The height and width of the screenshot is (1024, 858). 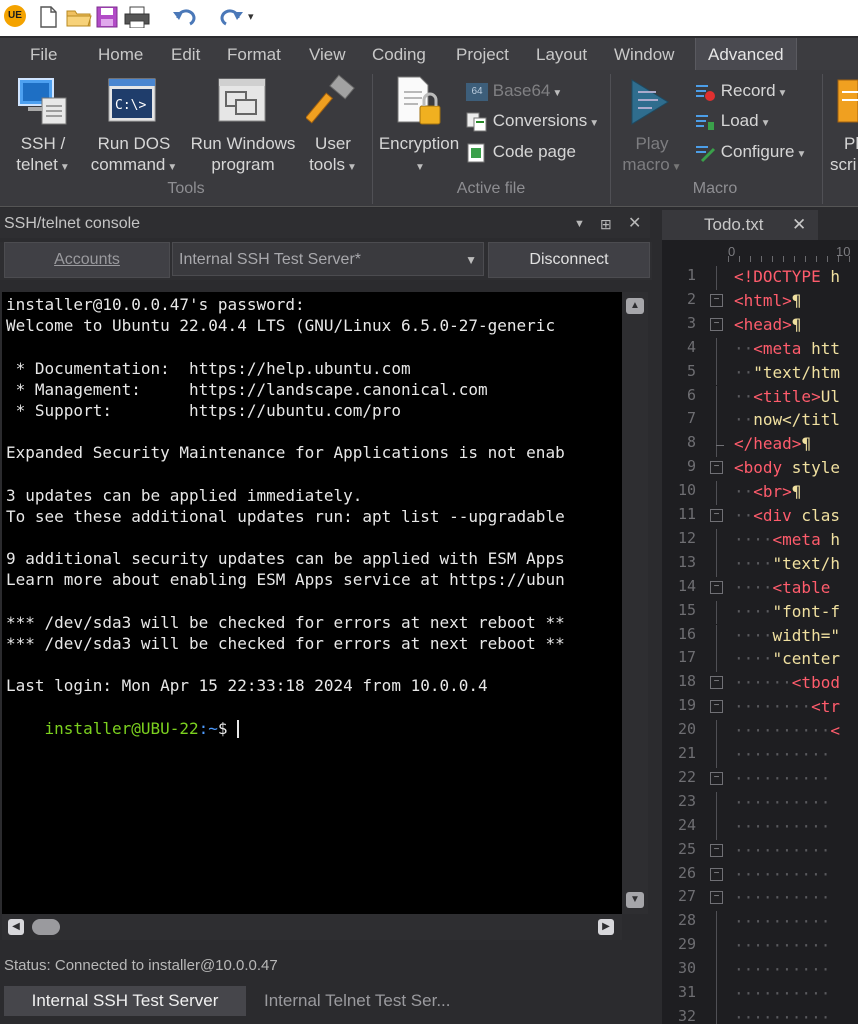 I want to click on record-button: Record ▼, so click(x=740, y=92).